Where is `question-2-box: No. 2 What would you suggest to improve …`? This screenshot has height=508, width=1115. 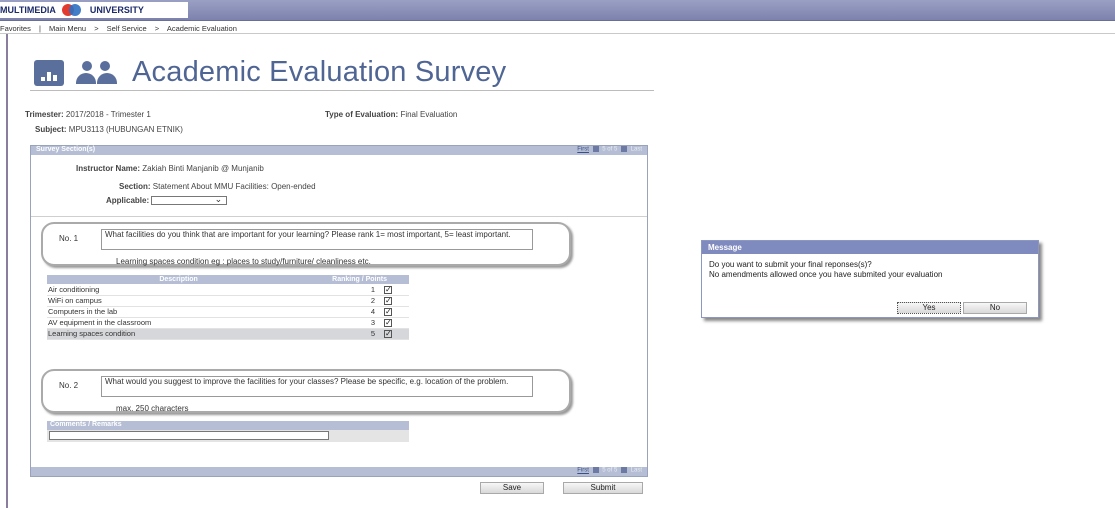 question-2-box: No. 2 What would you suggest to improve … is located at coordinates (306, 391).